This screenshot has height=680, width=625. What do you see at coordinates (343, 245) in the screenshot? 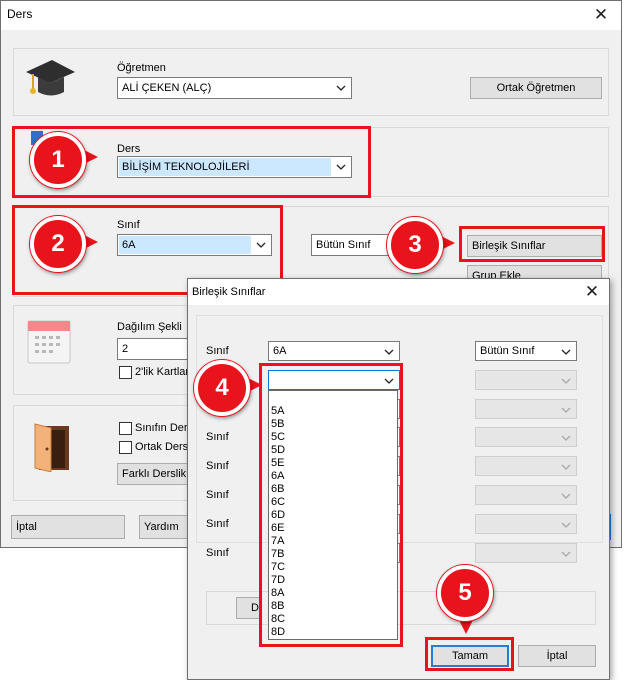
I see `class-scope-value: Bütün Sınıf` at bounding box center [343, 245].